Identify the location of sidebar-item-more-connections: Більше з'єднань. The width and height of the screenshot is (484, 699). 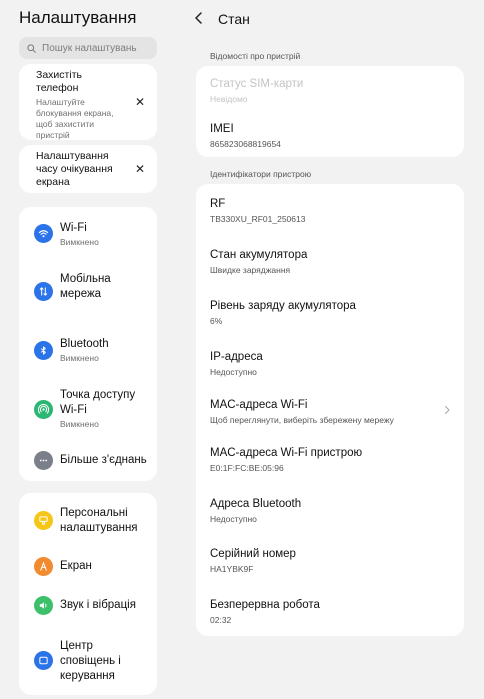
(88, 462).